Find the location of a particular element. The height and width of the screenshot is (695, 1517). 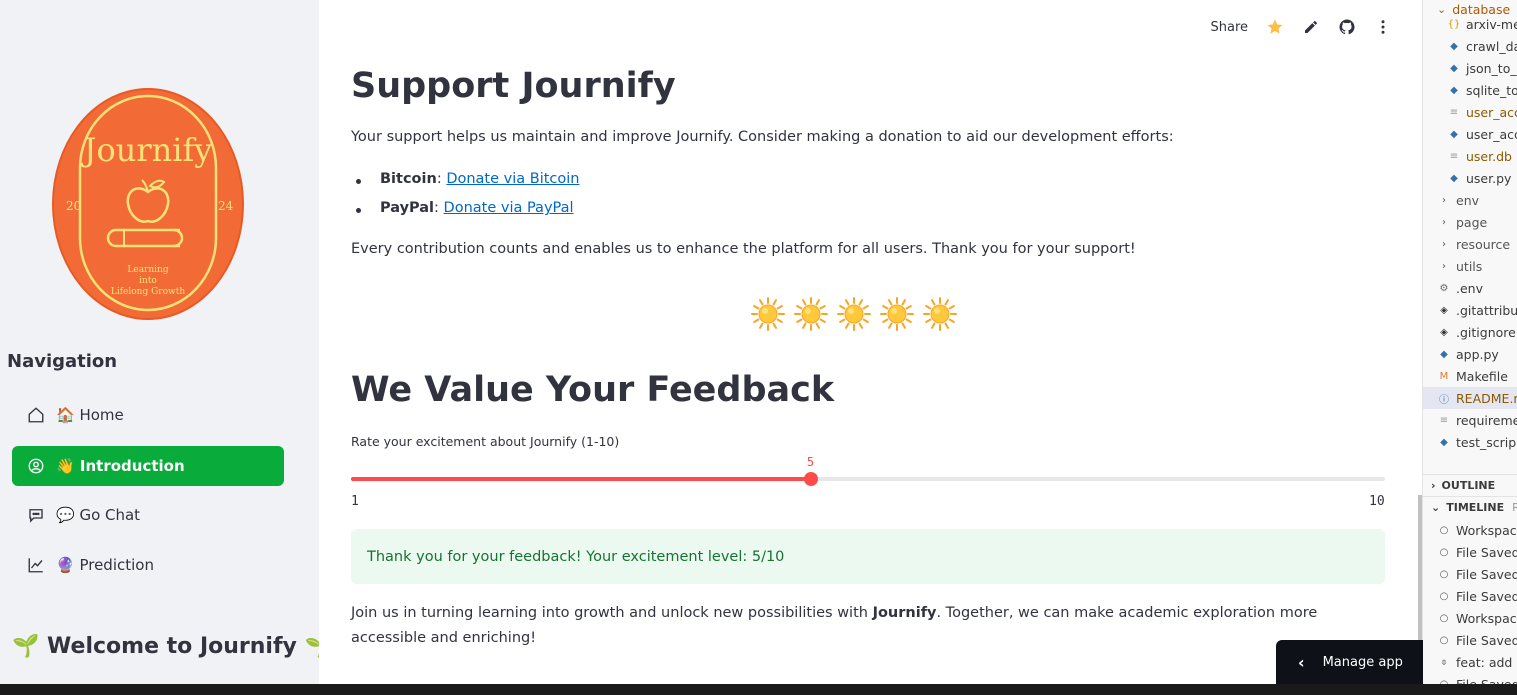

outline-section: › OUTLINE is located at coordinates (1470, 485).